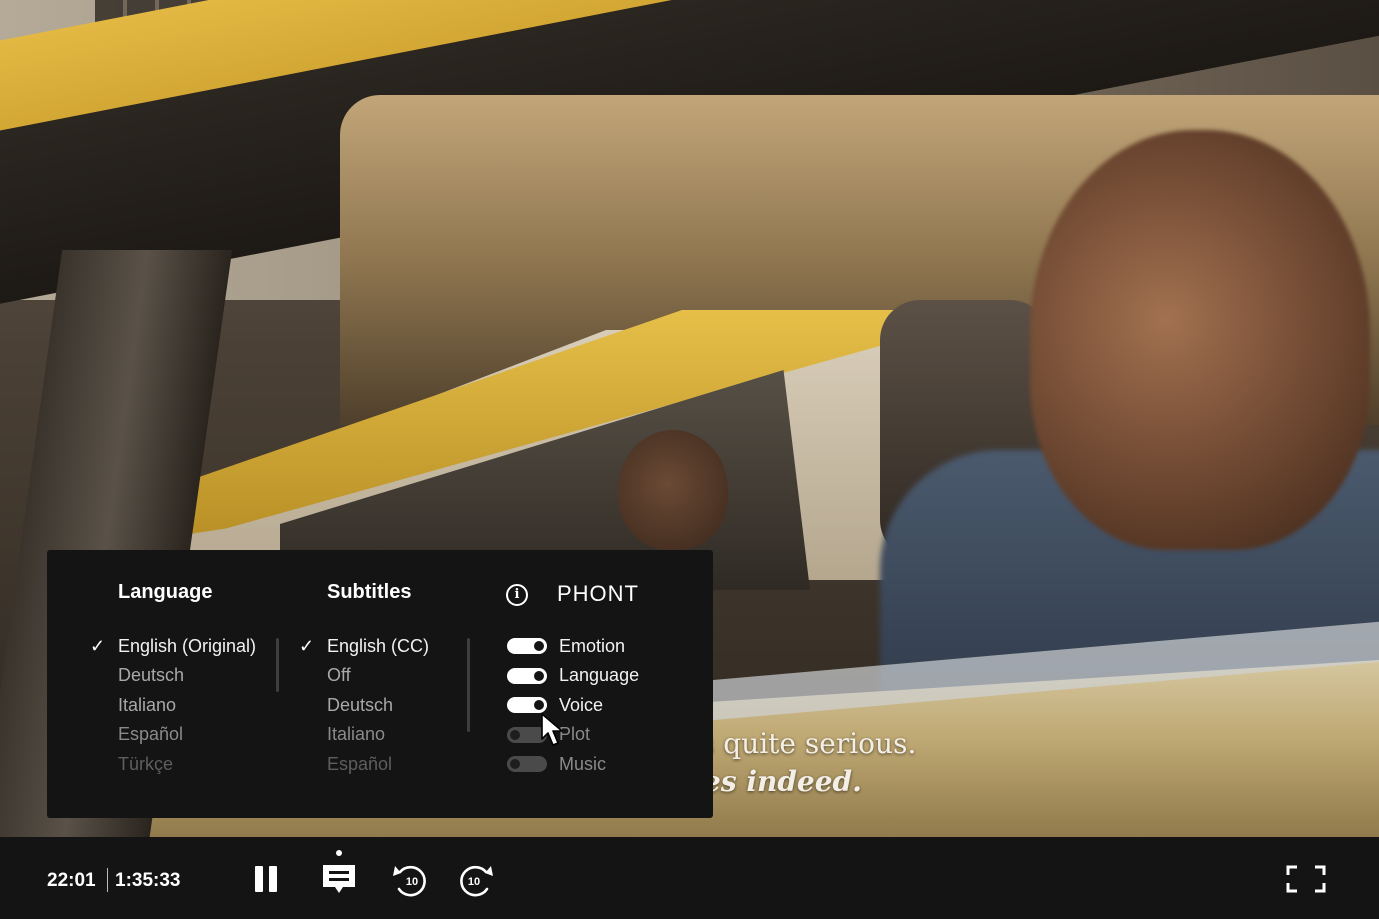 Image resolution: width=1379 pixels, height=919 pixels. I want to click on language-scrollbar, so click(277, 665).